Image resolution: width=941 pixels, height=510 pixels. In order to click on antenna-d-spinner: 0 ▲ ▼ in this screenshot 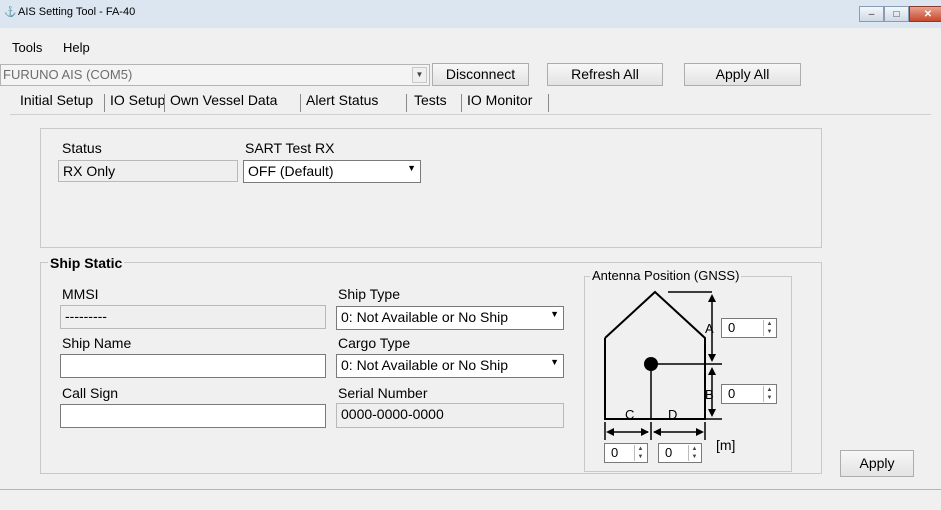, I will do `click(680, 453)`.